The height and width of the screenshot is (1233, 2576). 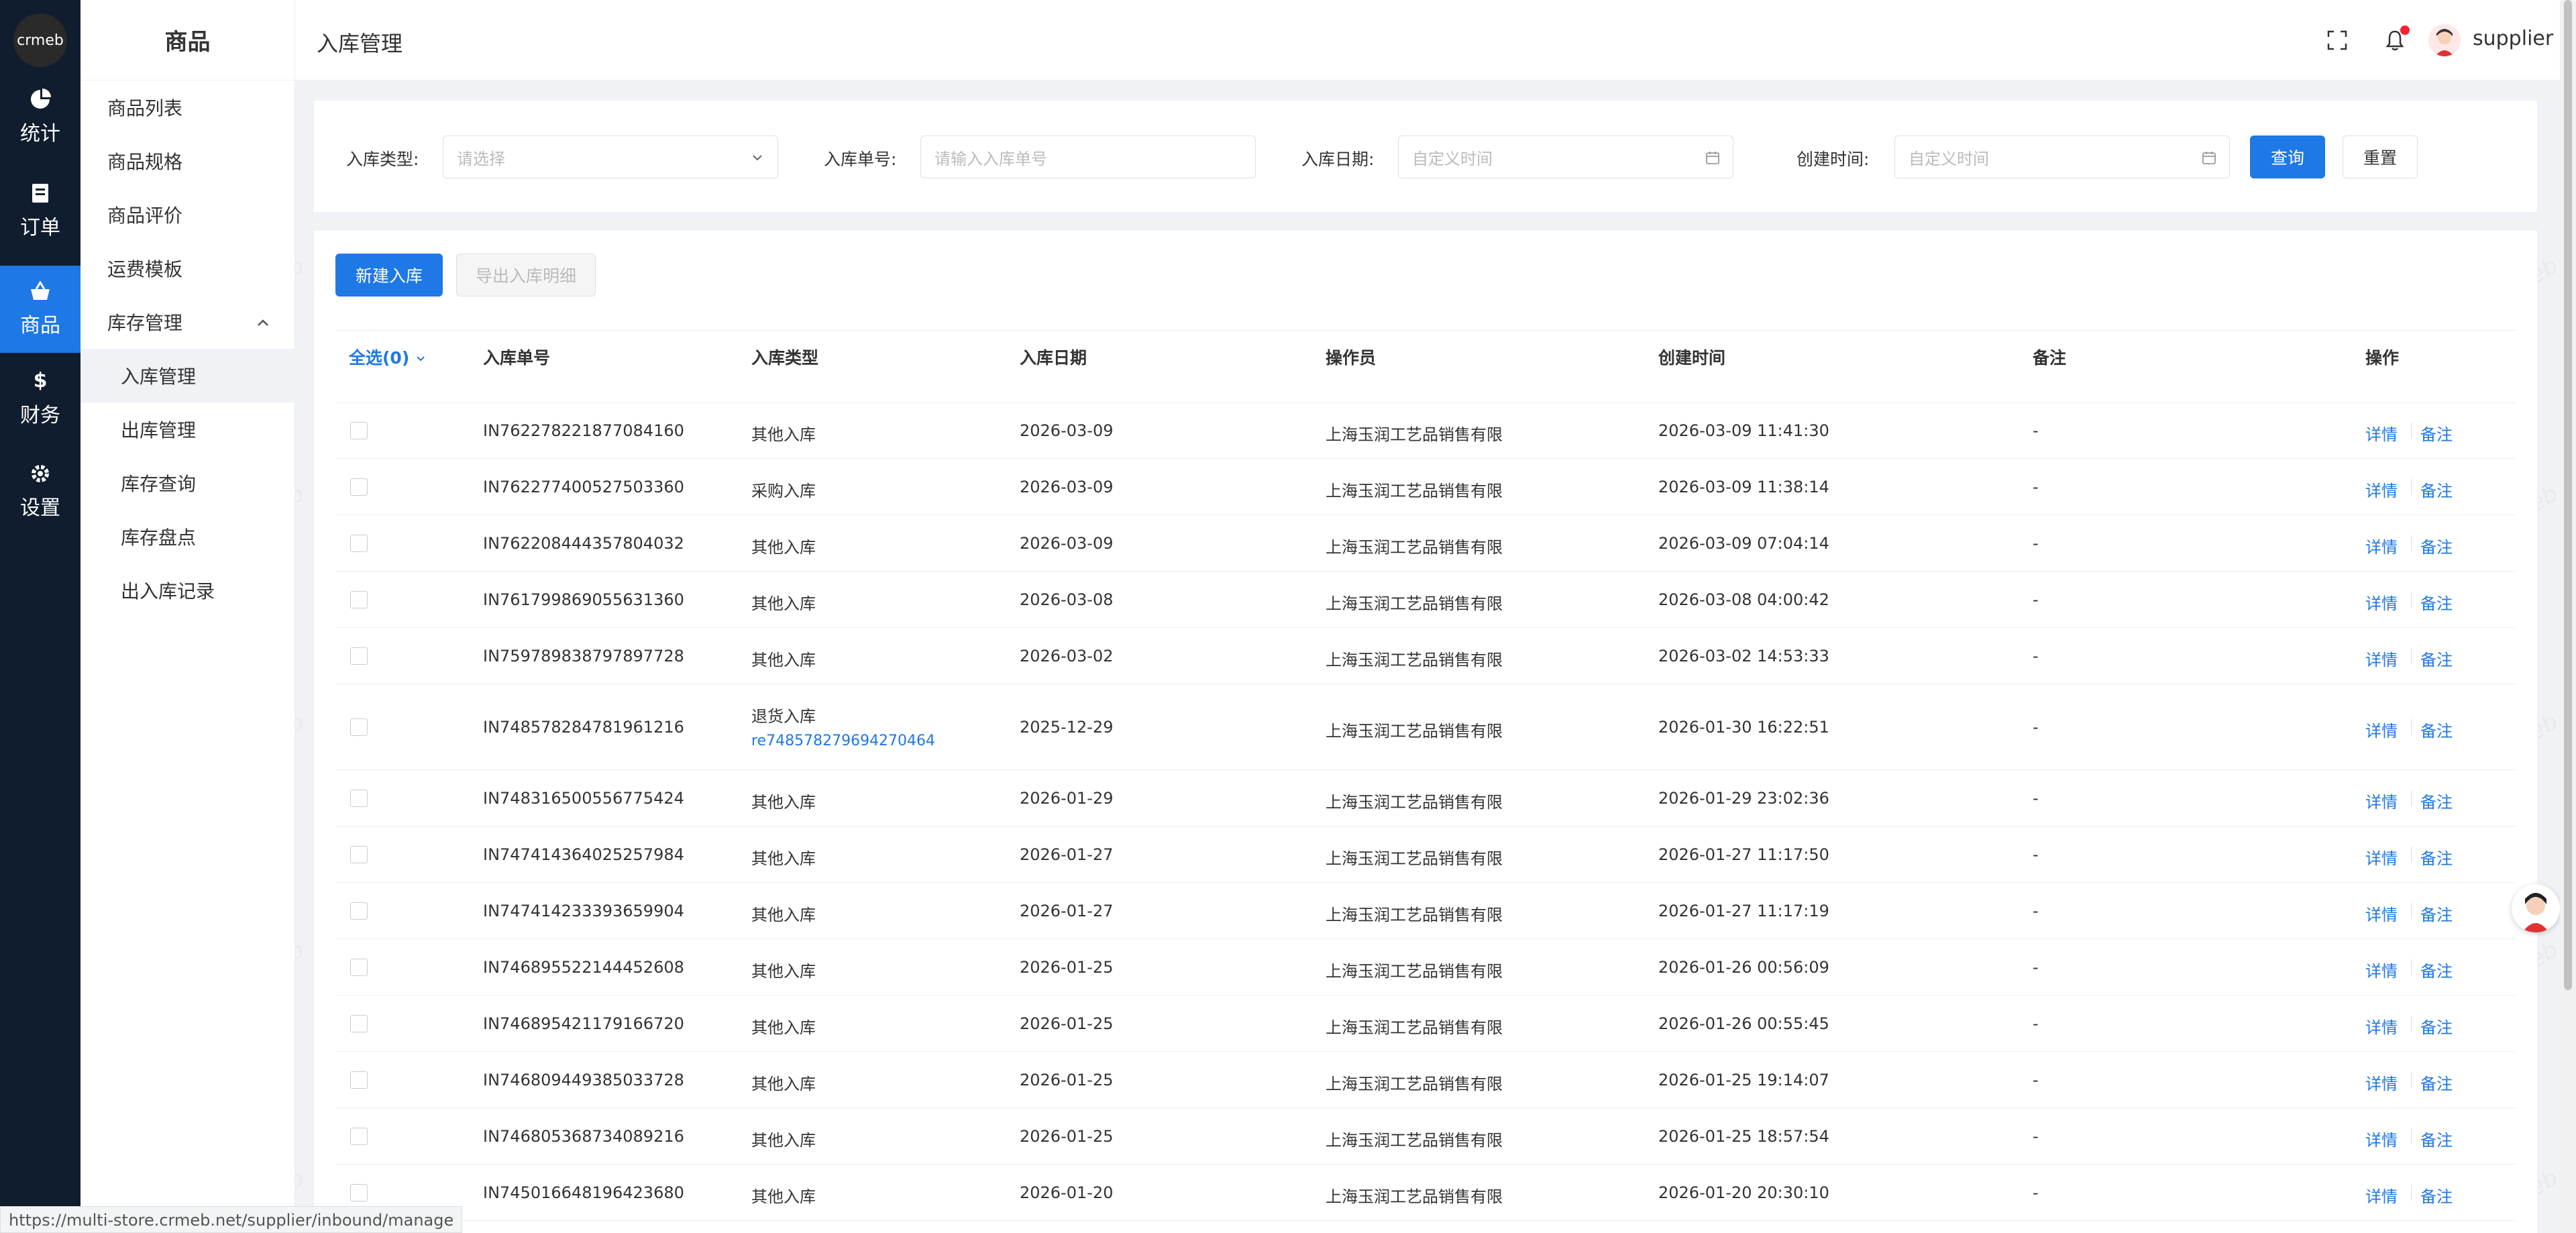 I want to click on col-actions: 操作, so click(x=2382, y=358).